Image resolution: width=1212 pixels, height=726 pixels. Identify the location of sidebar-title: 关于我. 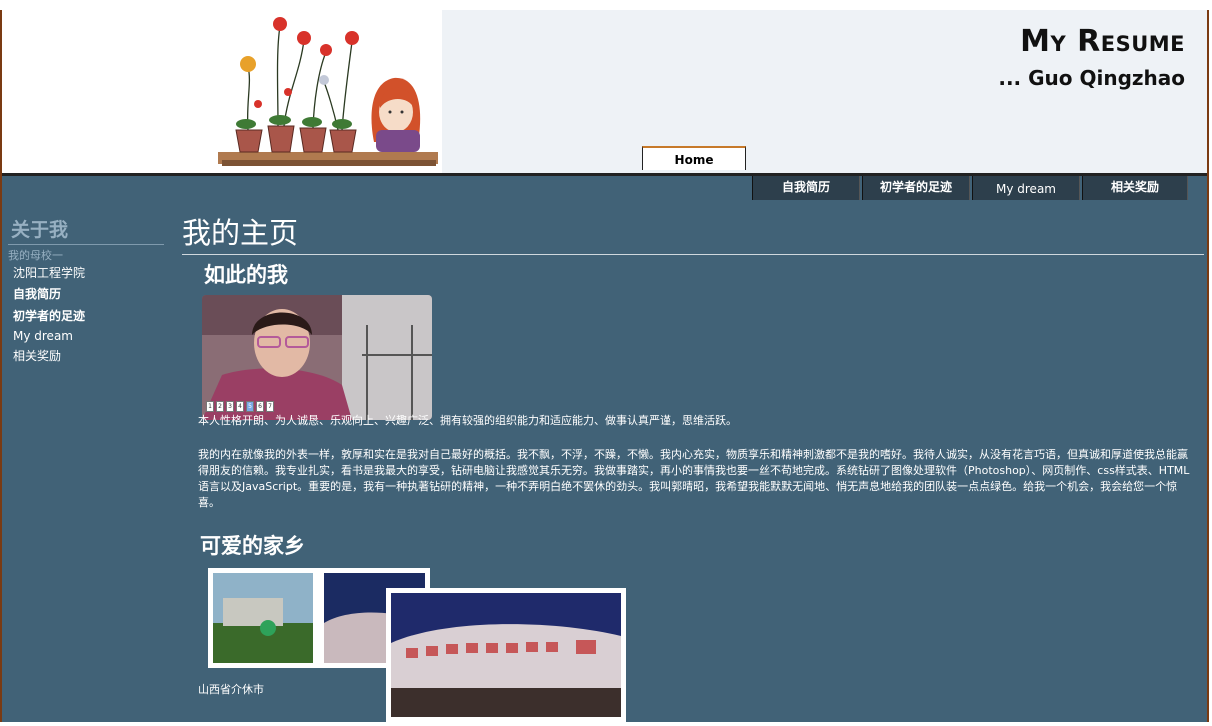
(86, 230).